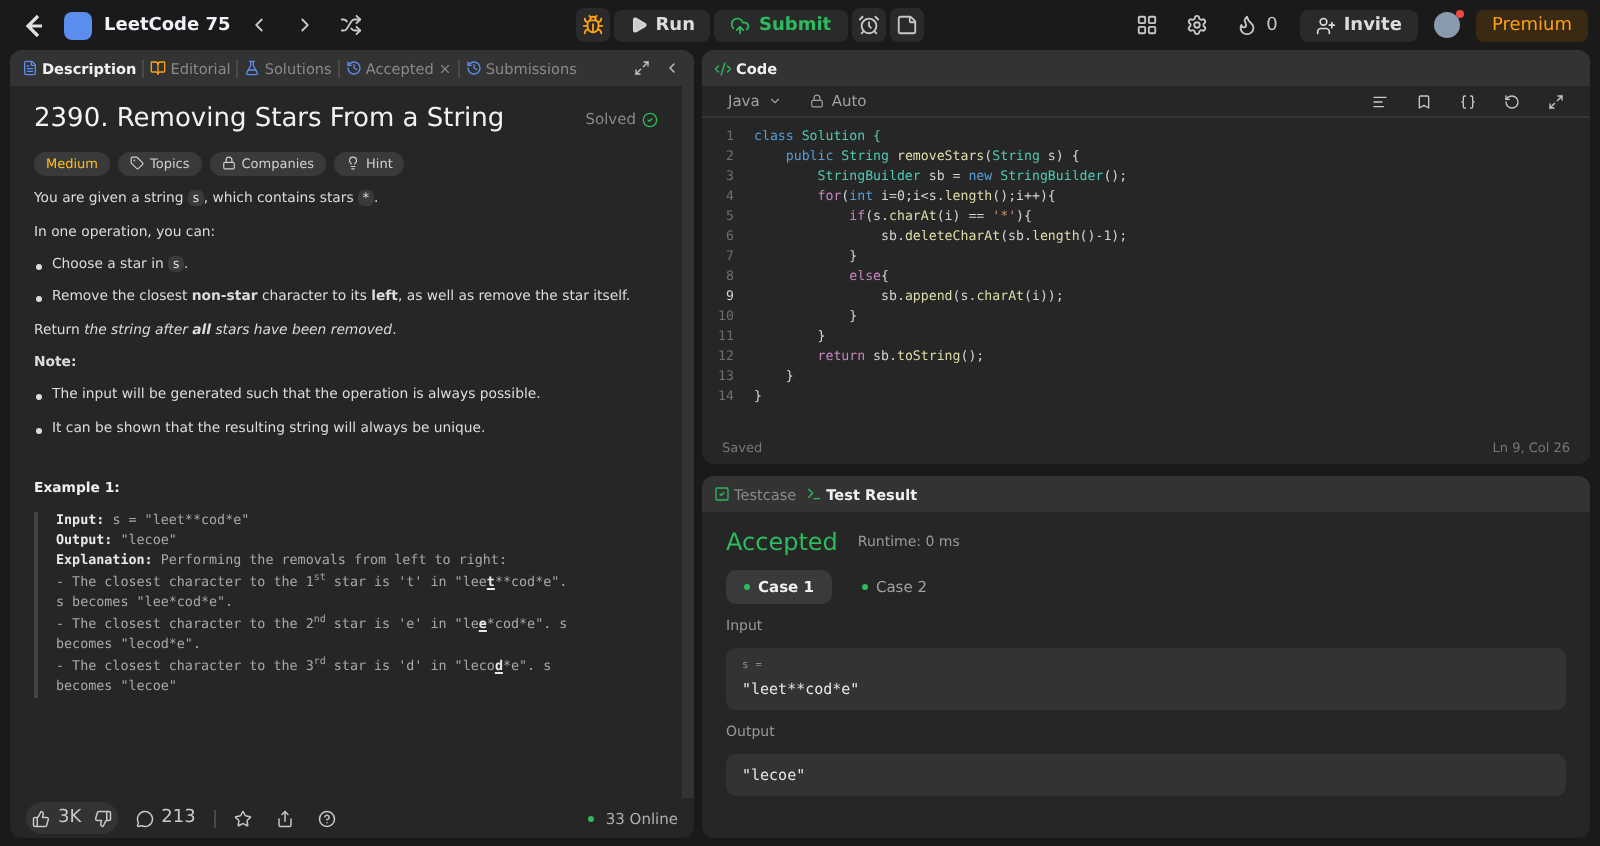 The image size is (1600, 846). What do you see at coordinates (814, 494) in the screenshot?
I see `terminal-icon` at bounding box center [814, 494].